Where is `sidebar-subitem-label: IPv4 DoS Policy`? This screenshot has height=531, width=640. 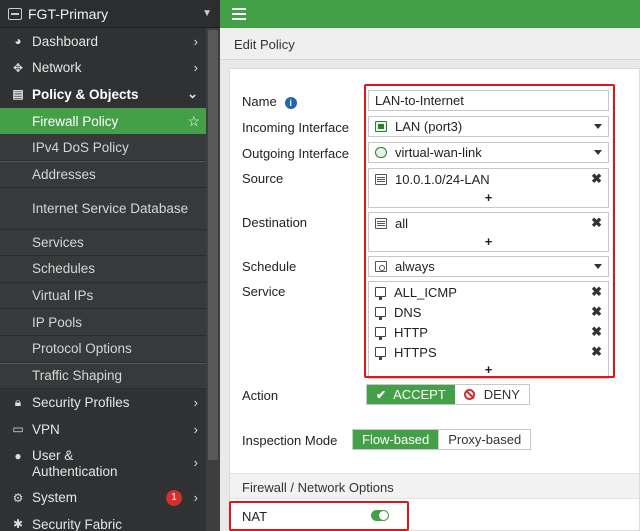
sidebar-subitem-label: IPv4 DoS Policy is located at coordinates (80, 147).